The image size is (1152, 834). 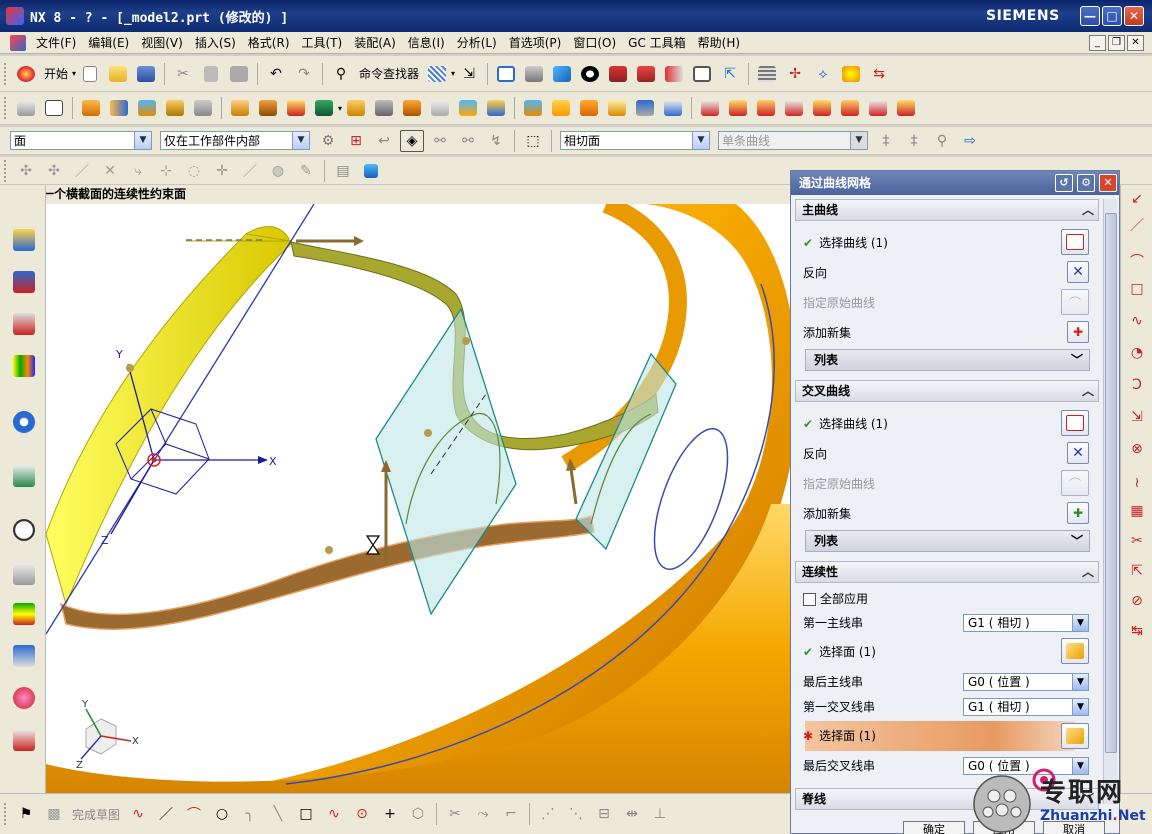 What do you see at coordinates (1137, 224) in the screenshot?
I see `line-icon: ／` at bounding box center [1137, 224].